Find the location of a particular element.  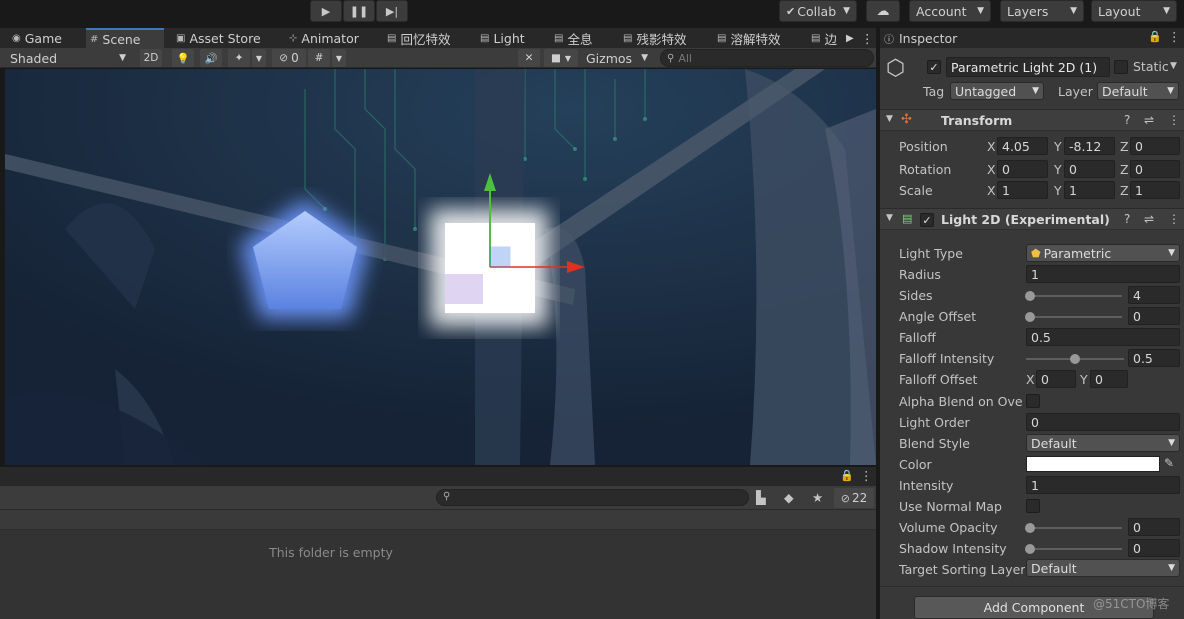

account-label: Account is located at coordinates (941, 11).